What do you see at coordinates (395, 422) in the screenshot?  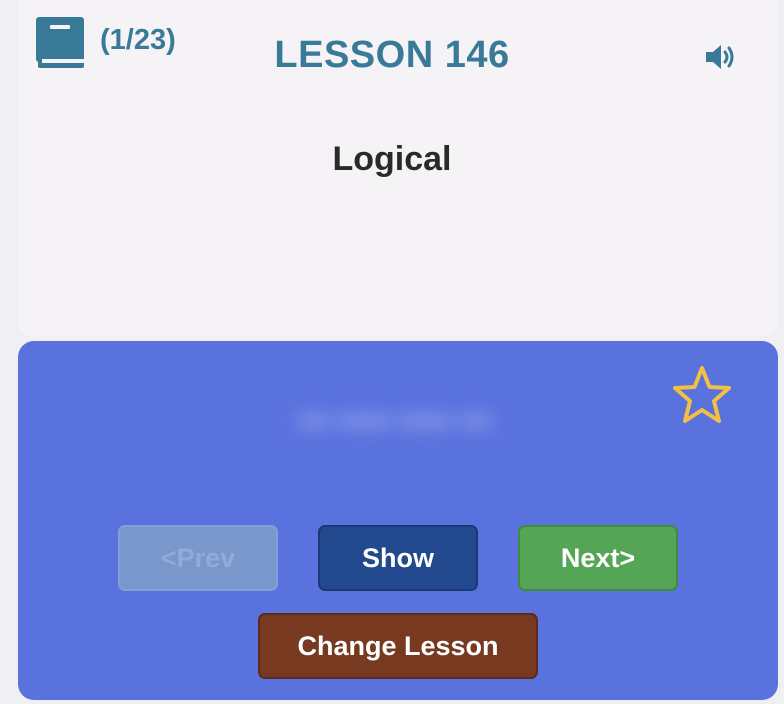 I see `hidden-answer: ••• ••••• ••••• •••` at bounding box center [395, 422].